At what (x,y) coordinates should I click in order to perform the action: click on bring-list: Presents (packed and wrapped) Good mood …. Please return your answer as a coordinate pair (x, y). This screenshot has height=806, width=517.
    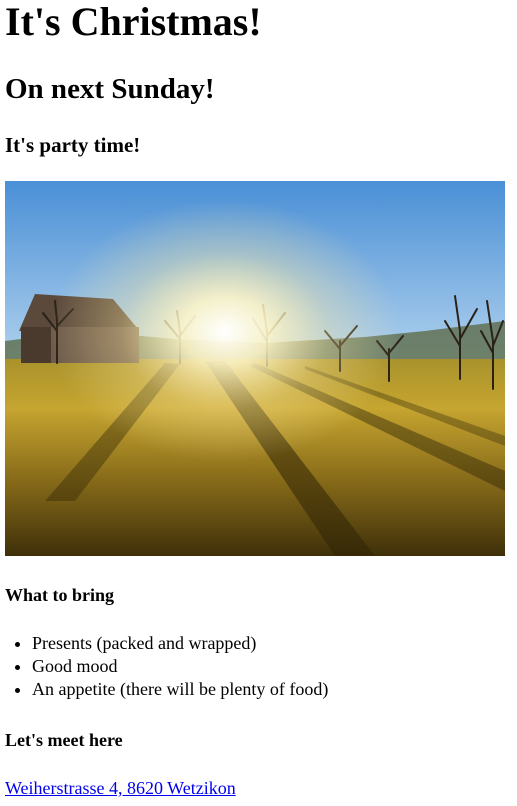
    Looking at the image, I should click on (166, 666).